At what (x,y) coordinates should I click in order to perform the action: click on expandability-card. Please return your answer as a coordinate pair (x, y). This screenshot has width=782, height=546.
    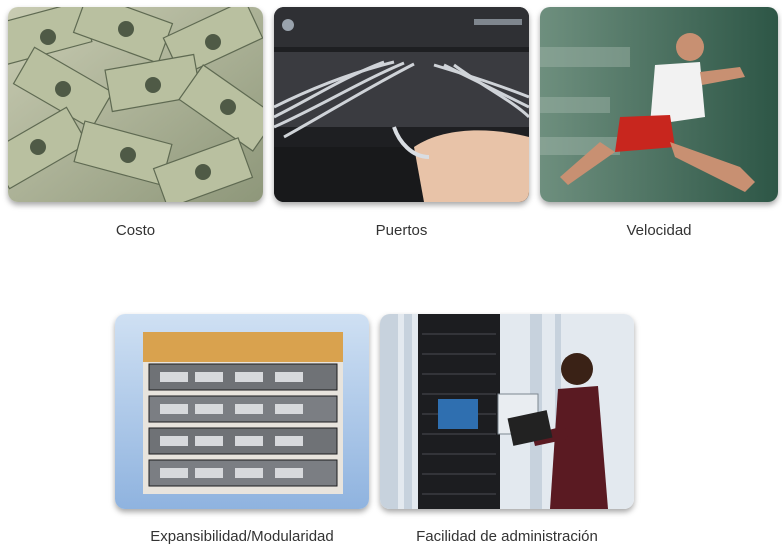
    Looking at the image, I should click on (242, 411).